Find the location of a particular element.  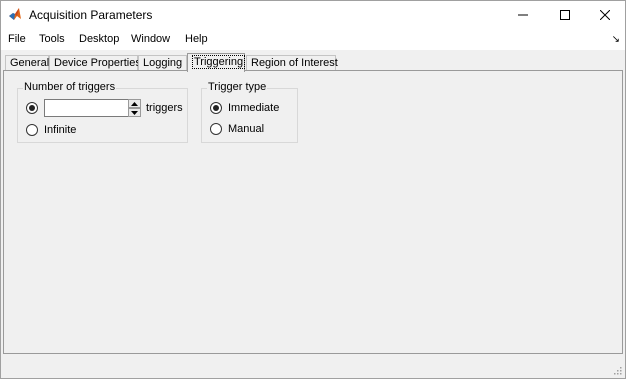

chevron-down-icon is located at coordinates (134, 112).